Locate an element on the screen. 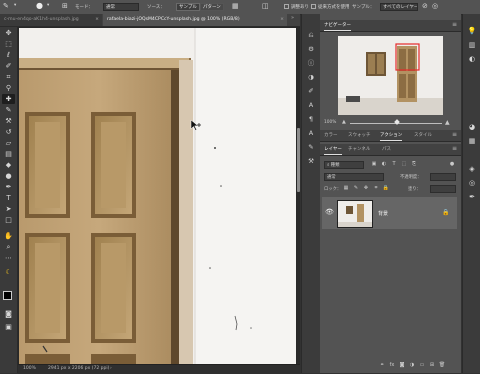 The image size is (480, 374). tab-actions: アクション is located at coordinates (391, 135).